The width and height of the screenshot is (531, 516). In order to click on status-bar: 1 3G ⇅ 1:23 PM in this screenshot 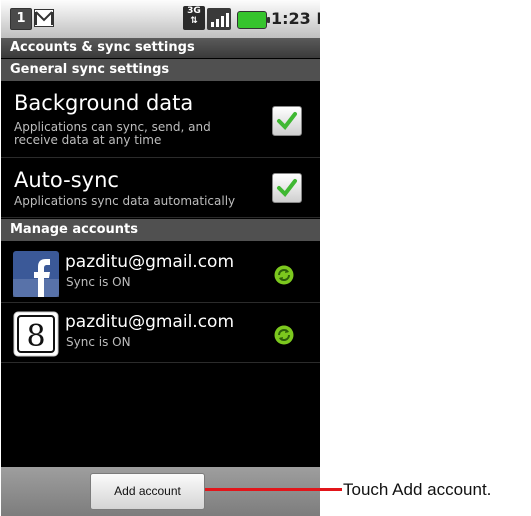, I will do `click(160, 19)`.